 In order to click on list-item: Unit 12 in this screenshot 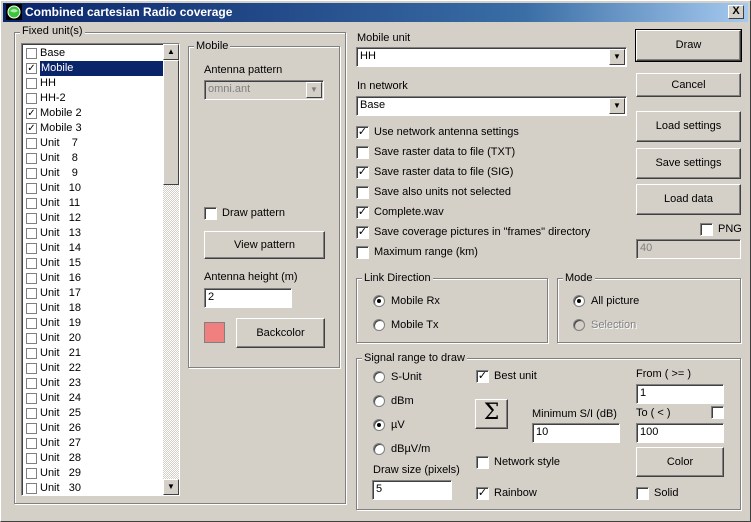, I will do `click(94, 218)`.